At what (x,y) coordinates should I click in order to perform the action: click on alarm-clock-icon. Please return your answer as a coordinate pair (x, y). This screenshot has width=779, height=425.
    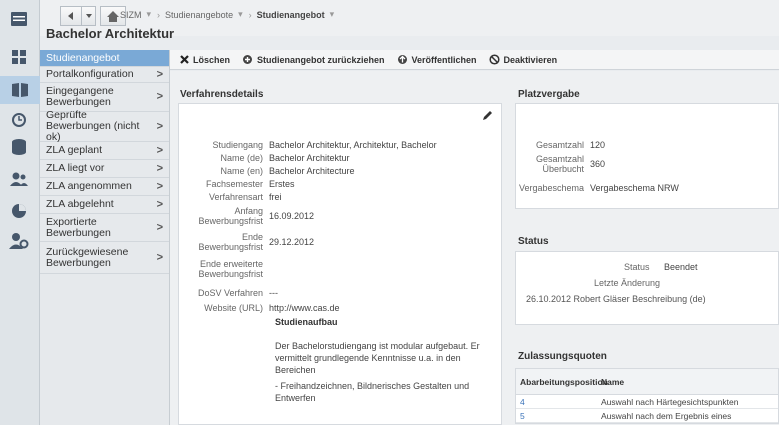
    Looking at the image, I should click on (19, 119).